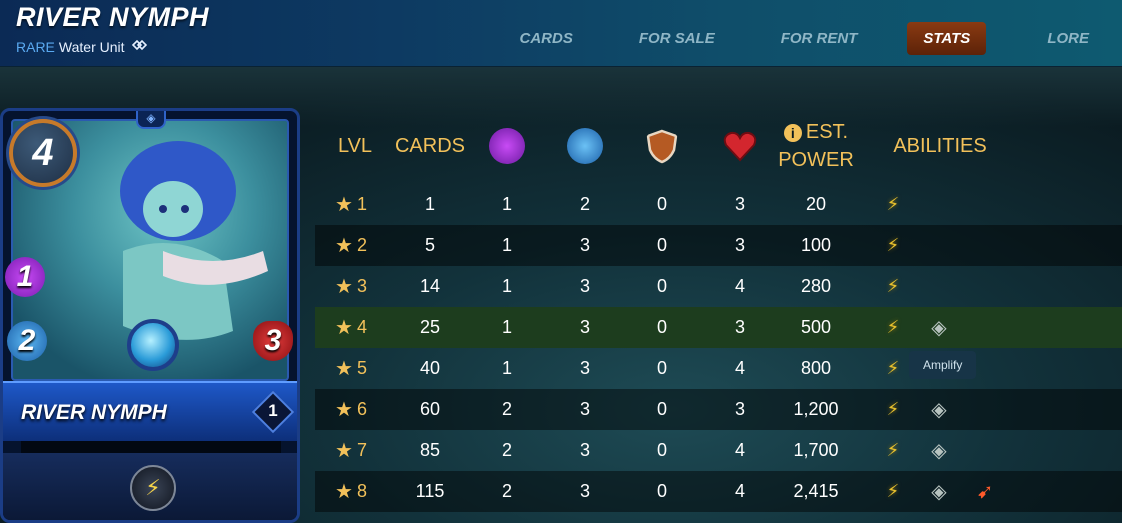 Image resolution: width=1122 pixels, height=523 pixels. What do you see at coordinates (361, 327) in the screenshot?
I see `level-value: 4` at bounding box center [361, 327].